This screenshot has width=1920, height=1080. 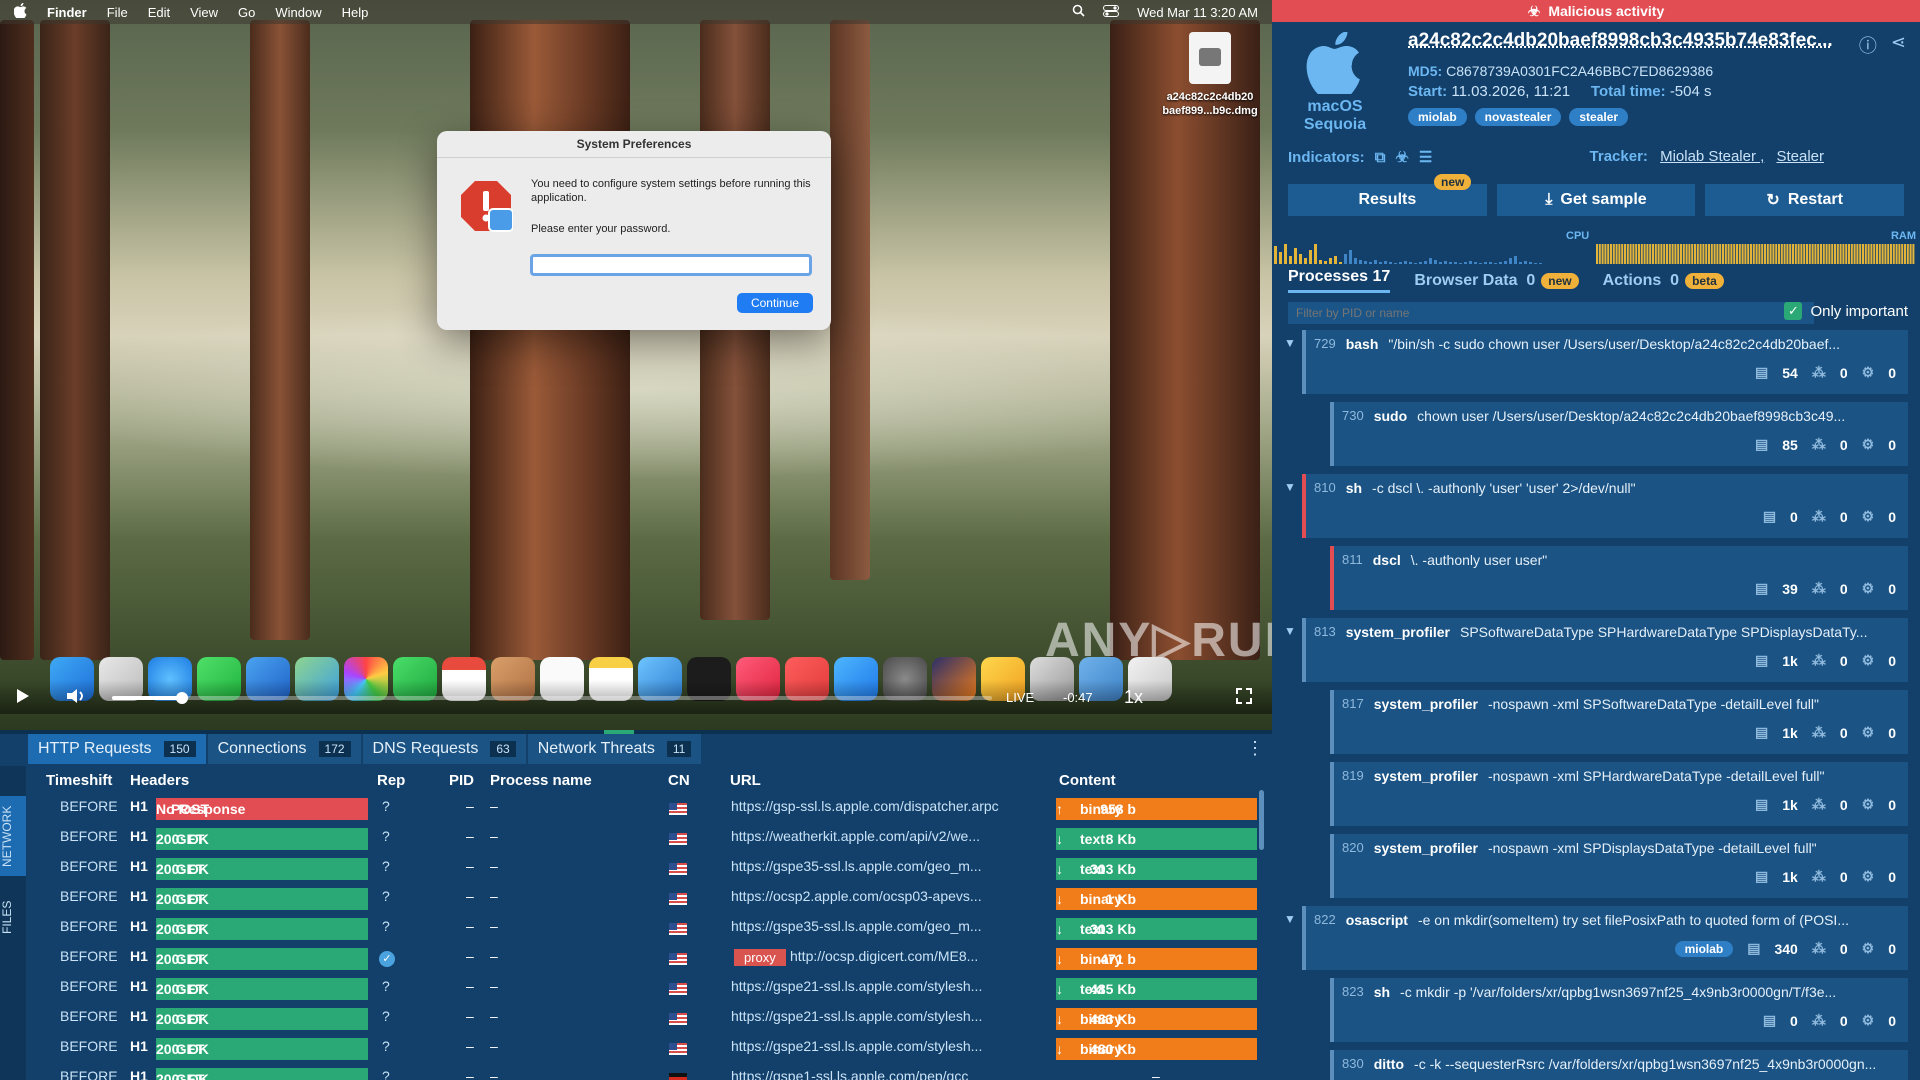 I want to click on share-icon: ⋖, so click(x=1898, y=45).